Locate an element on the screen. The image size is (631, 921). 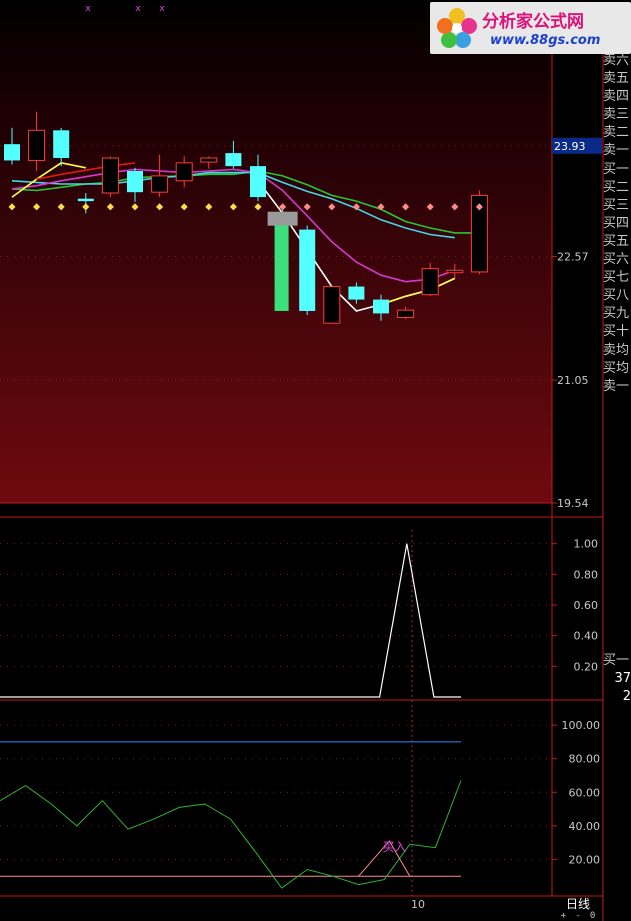
indicator-2-panel: 买入 is located at coordinates (231, 815).